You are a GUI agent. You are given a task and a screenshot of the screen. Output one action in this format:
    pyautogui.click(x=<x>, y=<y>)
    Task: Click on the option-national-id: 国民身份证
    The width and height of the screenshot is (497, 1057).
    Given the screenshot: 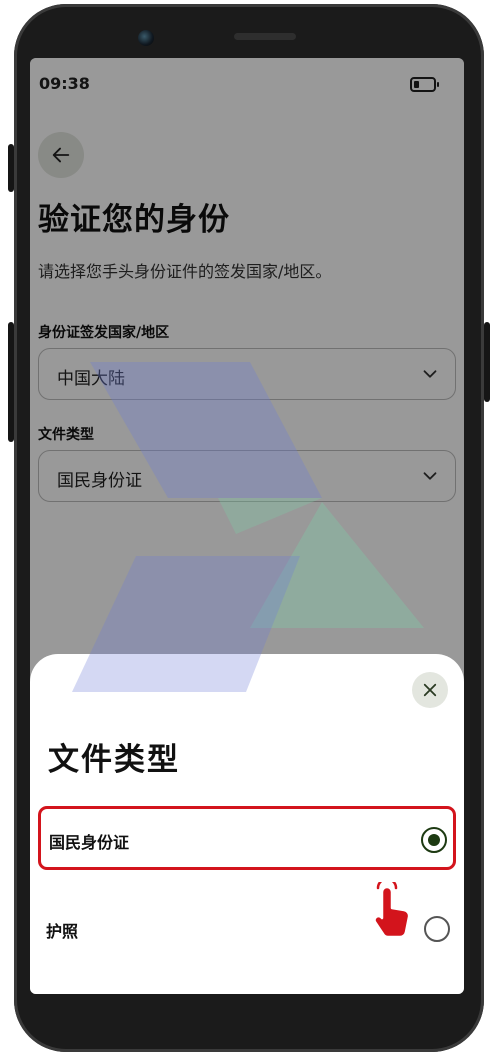 What is the action you would take?
    pyautogui.click(x=247, y=838)
    